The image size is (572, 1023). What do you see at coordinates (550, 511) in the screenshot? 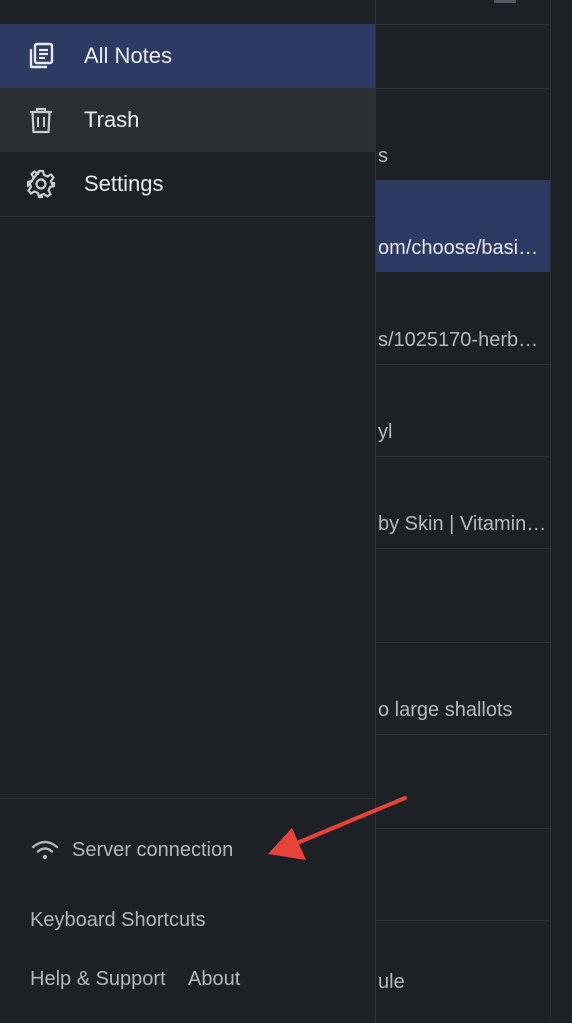
I see `note-list-scrollbar` at bounding box center [550, 511].